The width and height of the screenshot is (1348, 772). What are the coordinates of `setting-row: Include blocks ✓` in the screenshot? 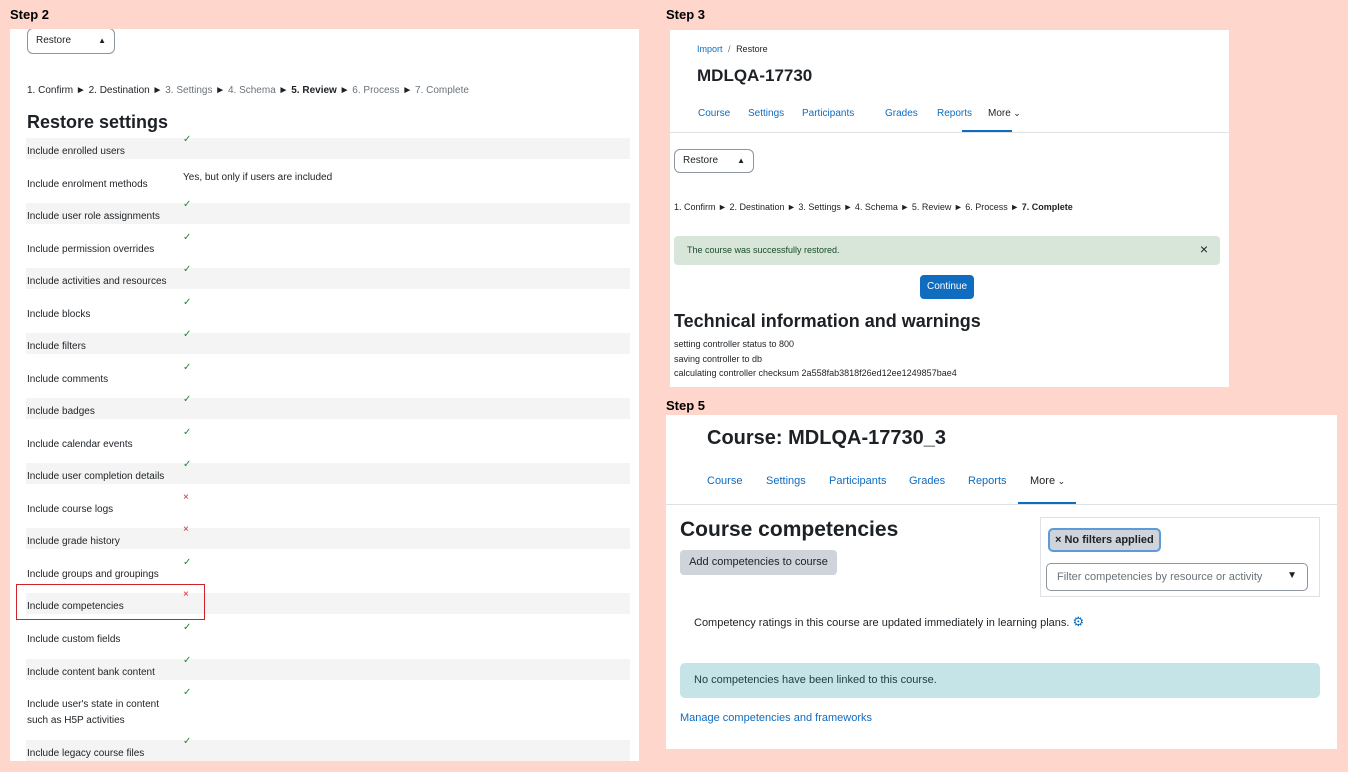 It's located at (328, 309).